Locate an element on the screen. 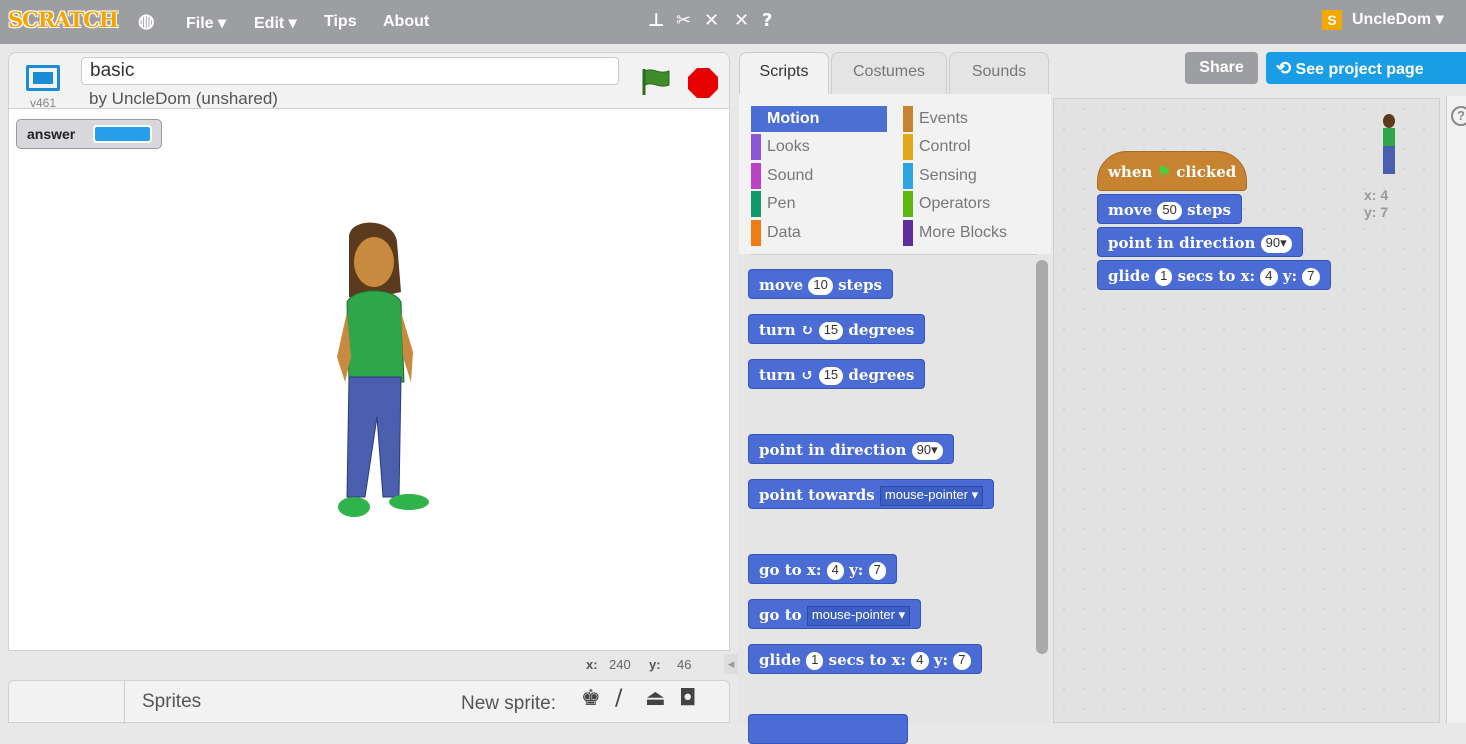 The height and width of the screenshot is (744, 1466). x-label: x: is located at coordinates (592, 664).